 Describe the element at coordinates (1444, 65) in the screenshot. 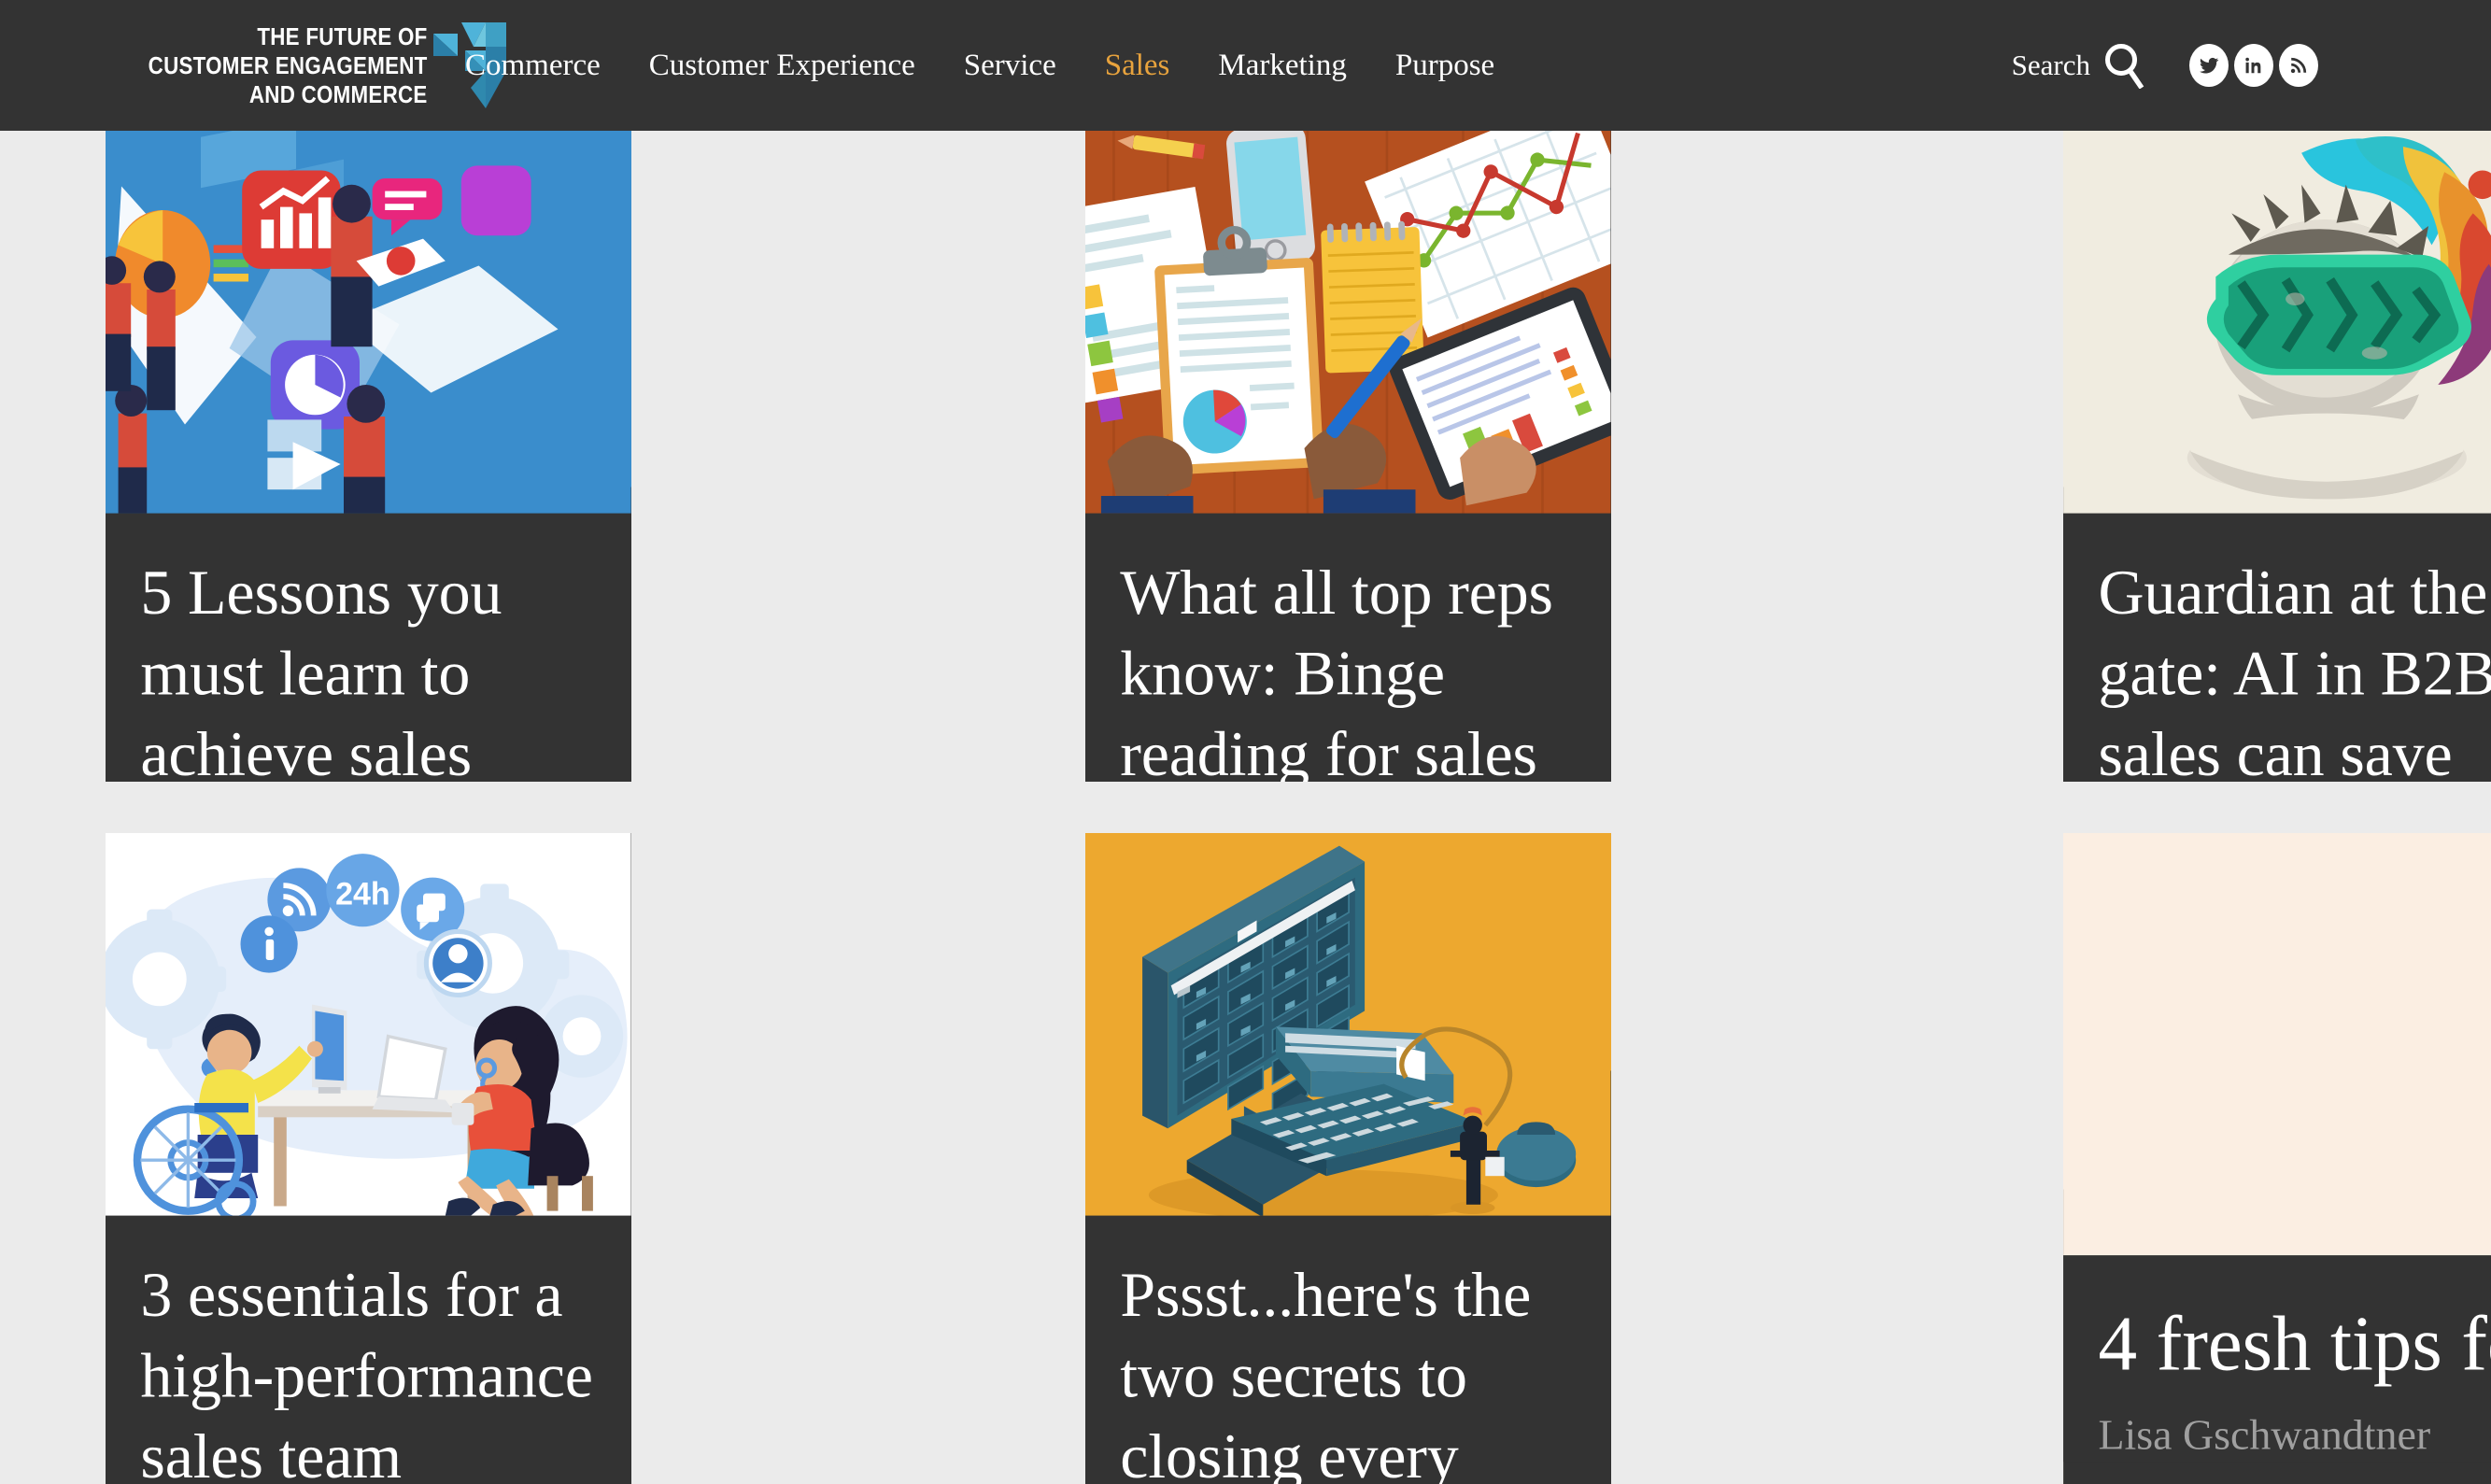

I see `nav-item-purpose: Purpose` at that location.